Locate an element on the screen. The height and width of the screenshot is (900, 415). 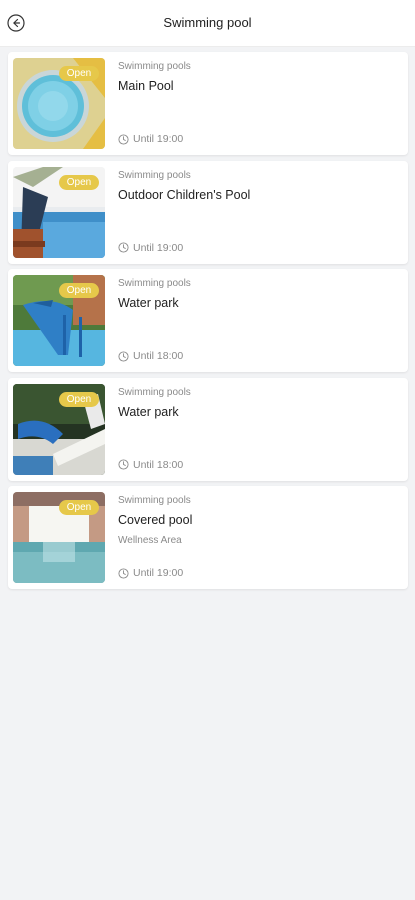
item-subtitle: Wellness Area is located at coordinates (150, 540).